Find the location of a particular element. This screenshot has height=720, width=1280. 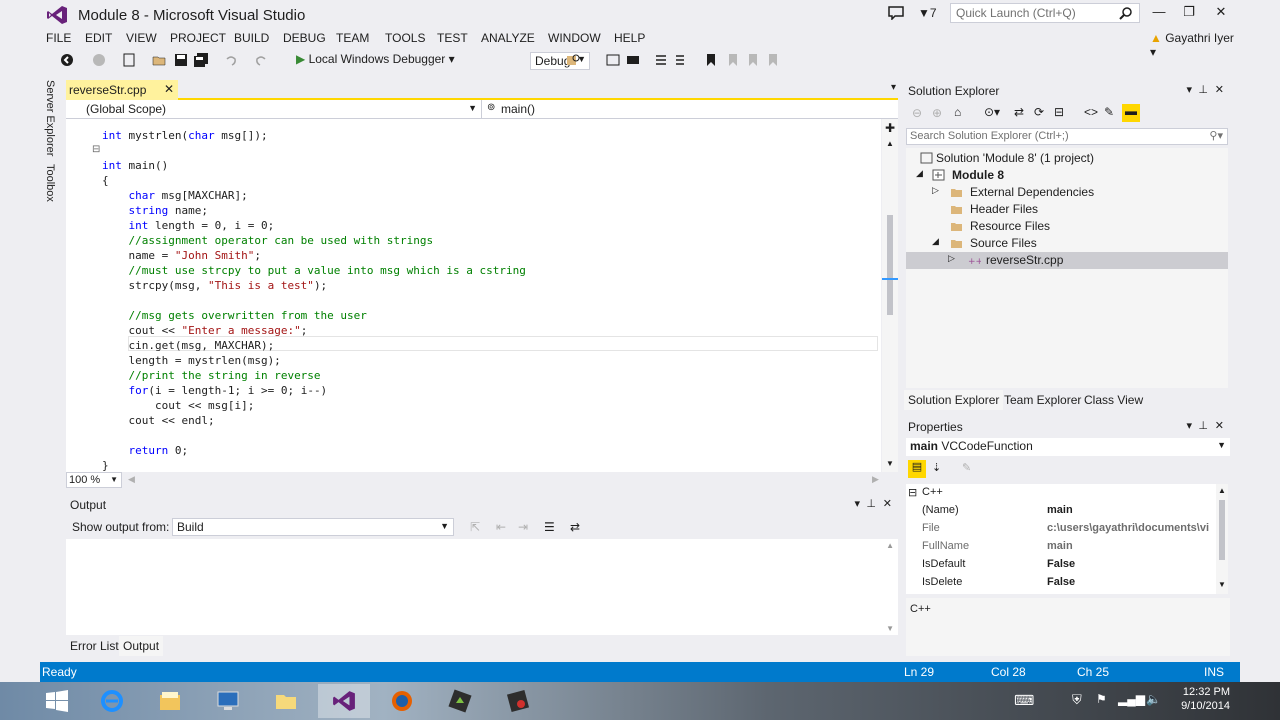

menu-analyze: ANALYZE is located at coordinates (508, 38).